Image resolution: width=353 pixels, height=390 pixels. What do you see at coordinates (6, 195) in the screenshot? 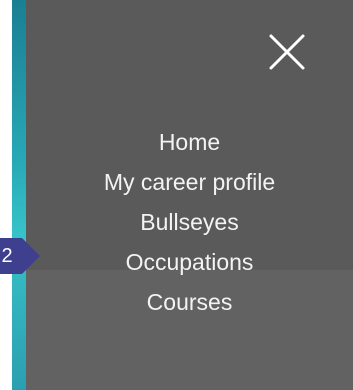
I see `left-margin` at bounding box center [6, 195].